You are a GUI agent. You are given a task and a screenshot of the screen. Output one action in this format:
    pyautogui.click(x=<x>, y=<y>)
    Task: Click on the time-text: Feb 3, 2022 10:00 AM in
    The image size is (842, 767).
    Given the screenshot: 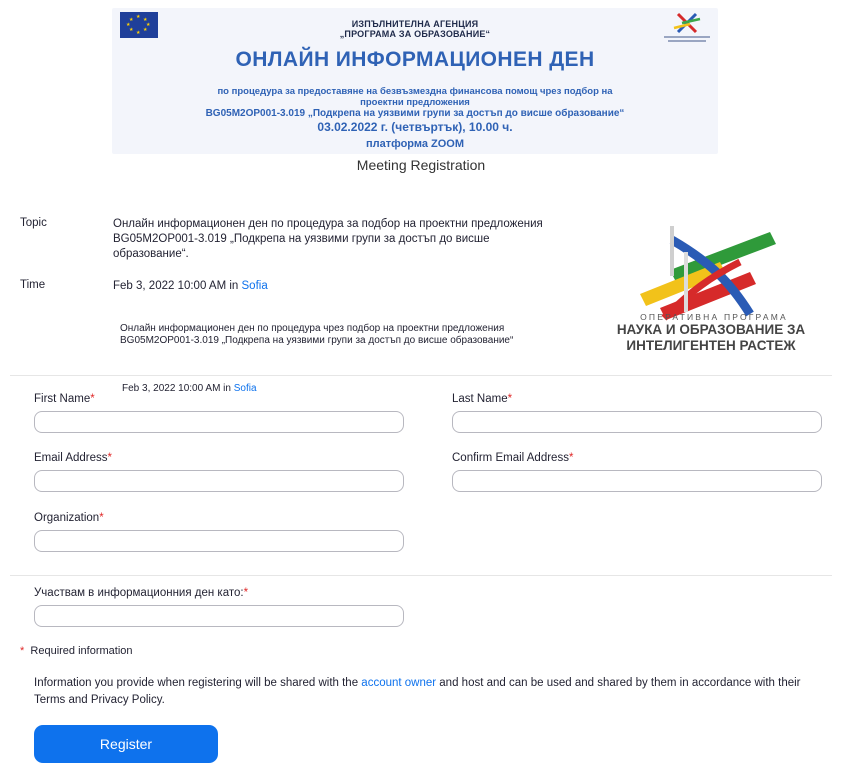 What is the action you would take?
    pyautogui.click(x=177, y=286)
    